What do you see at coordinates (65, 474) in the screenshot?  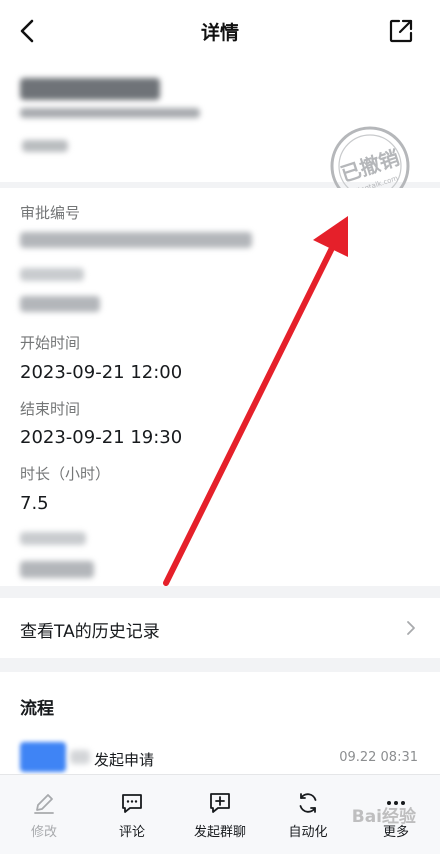 I see `duration-label: 时长（小时）` at bounding box center [65, 474].